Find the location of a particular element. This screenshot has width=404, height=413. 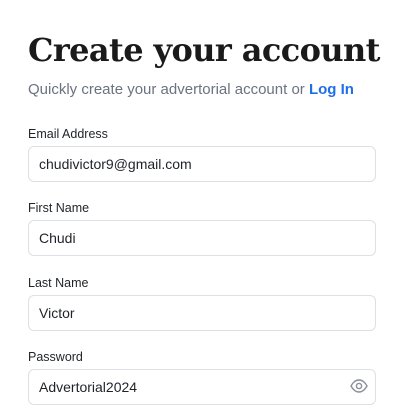

eye-icon-graphic is located at coordinates (359, 386).